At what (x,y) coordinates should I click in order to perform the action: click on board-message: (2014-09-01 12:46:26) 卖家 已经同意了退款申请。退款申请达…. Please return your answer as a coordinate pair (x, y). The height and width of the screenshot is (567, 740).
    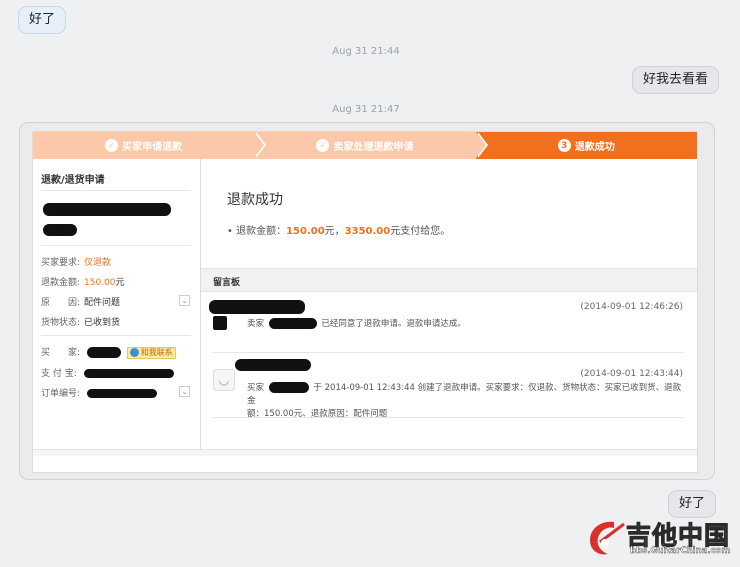
    Looking at the image, I should click on (446, 321).